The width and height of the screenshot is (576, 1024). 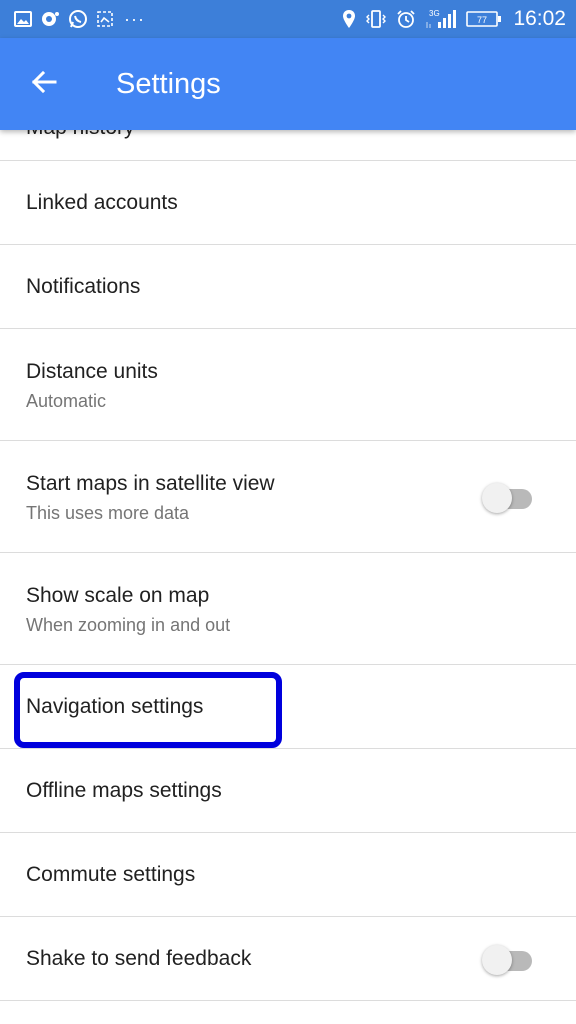 What do you see at coordinates (92, 371) in the screenshot?
I see `settings-item-title: Distance units` at bounding box center [92, 371].